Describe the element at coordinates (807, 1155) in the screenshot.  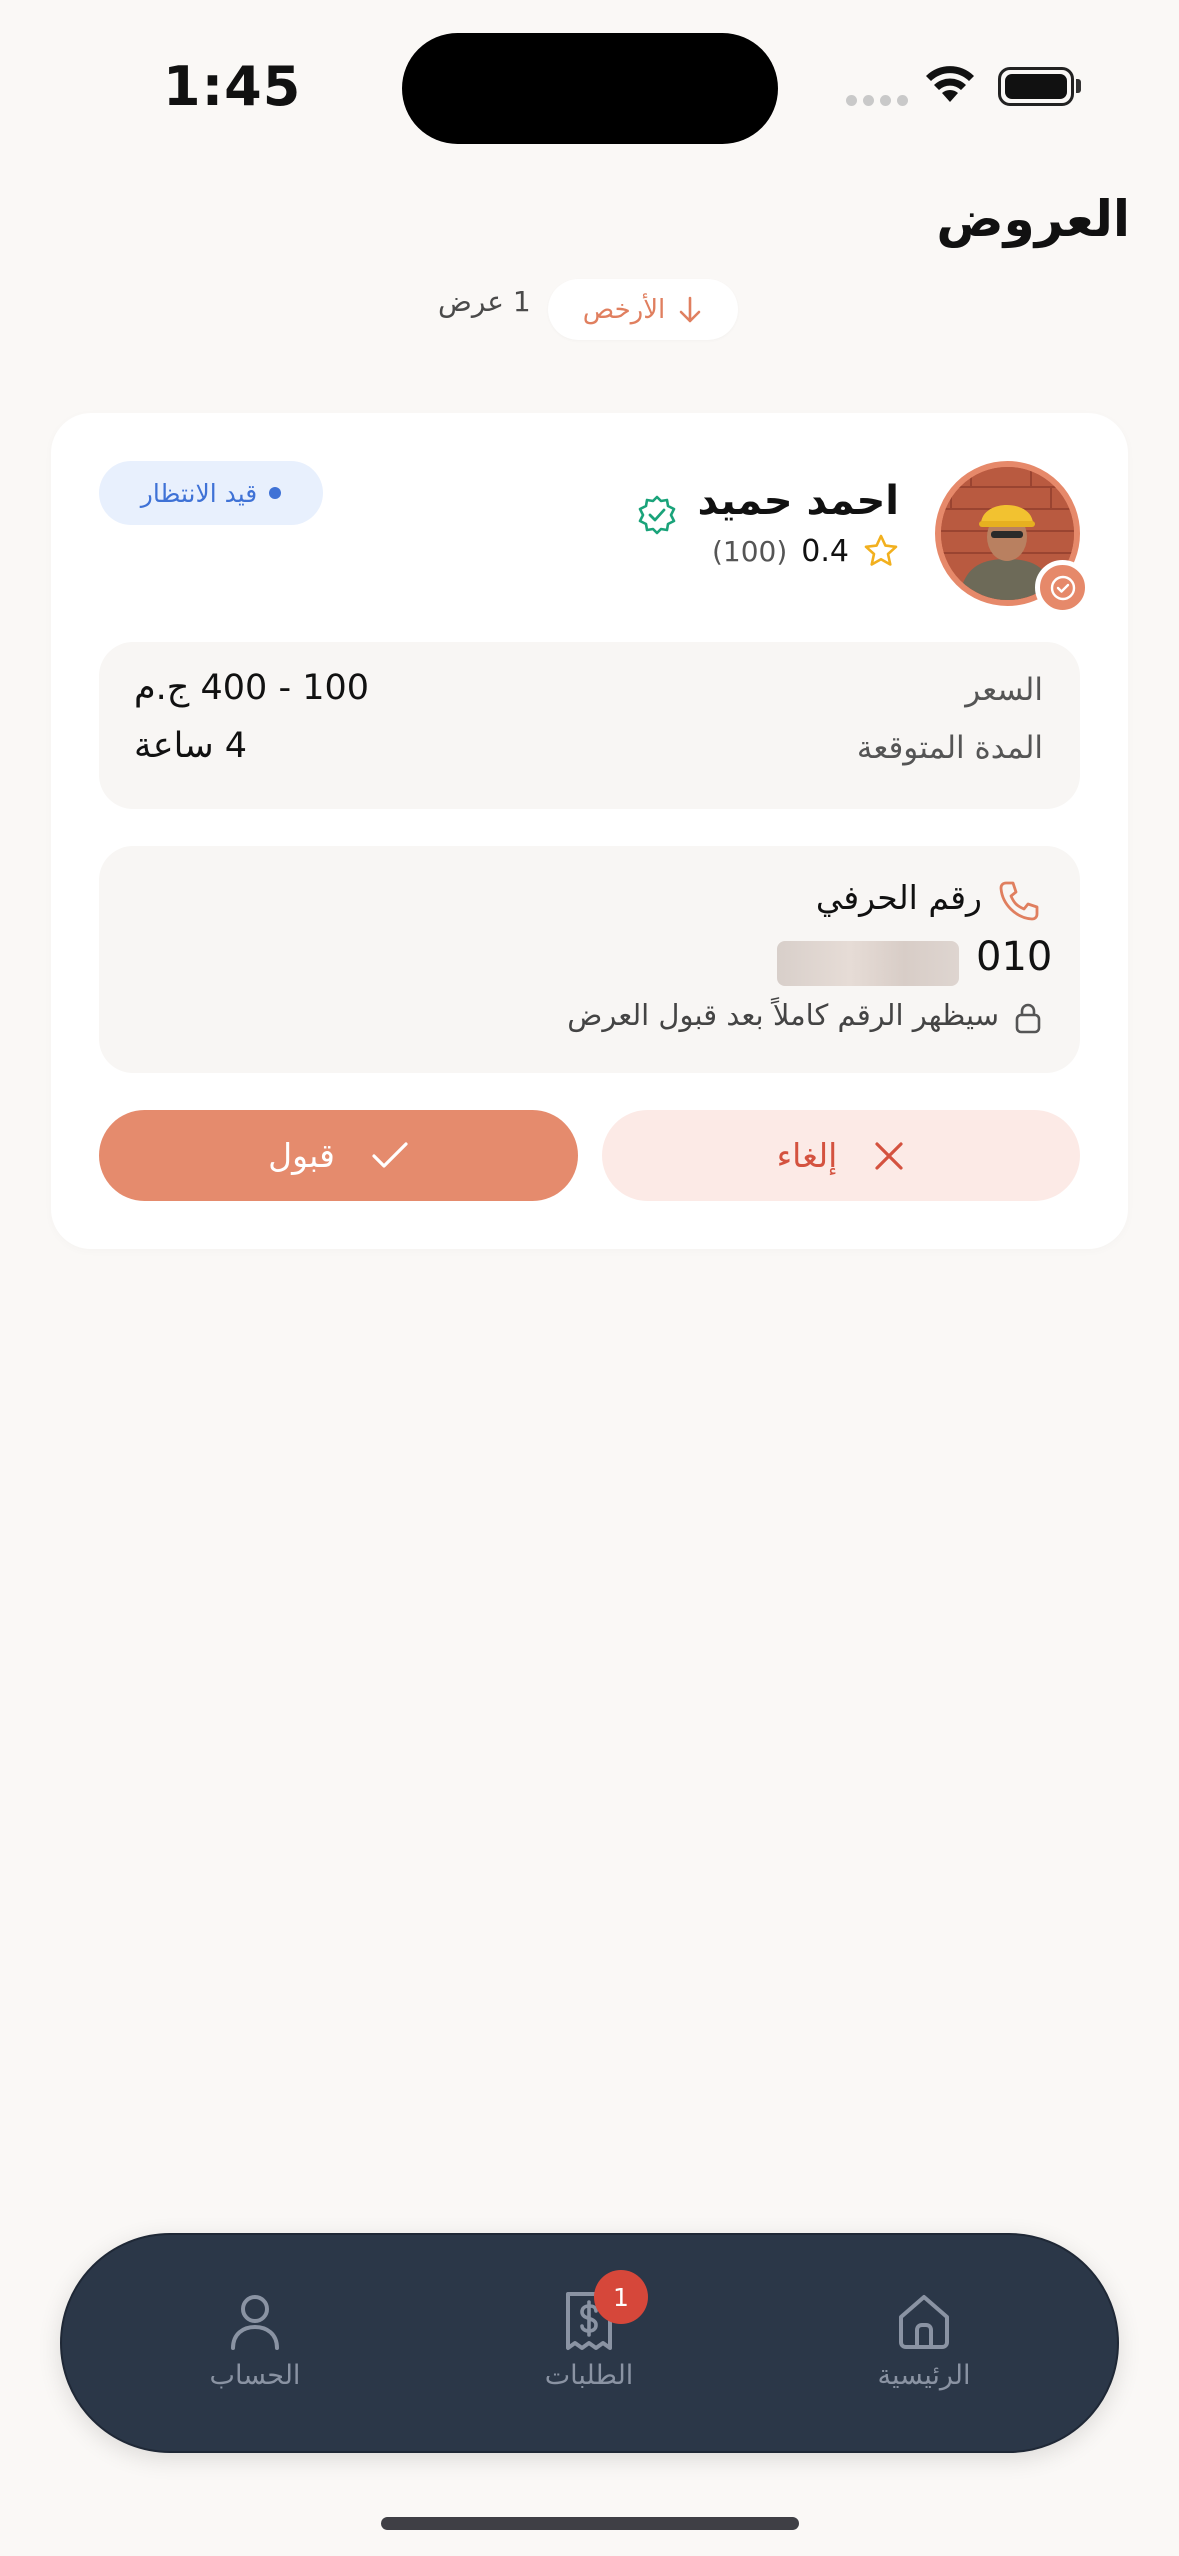
I see `cancel-label: إلغاء` at that location.